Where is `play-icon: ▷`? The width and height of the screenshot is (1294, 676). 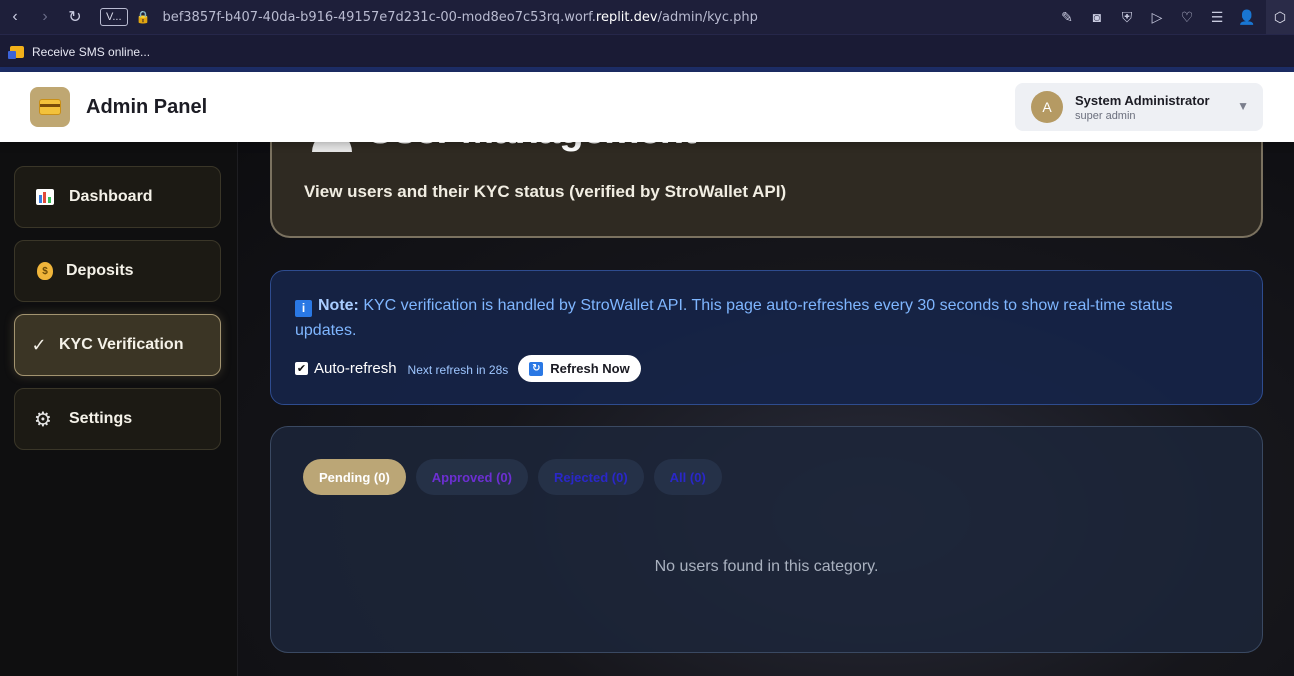
play-icon: ▷ is located at coordinates (1157, 17).